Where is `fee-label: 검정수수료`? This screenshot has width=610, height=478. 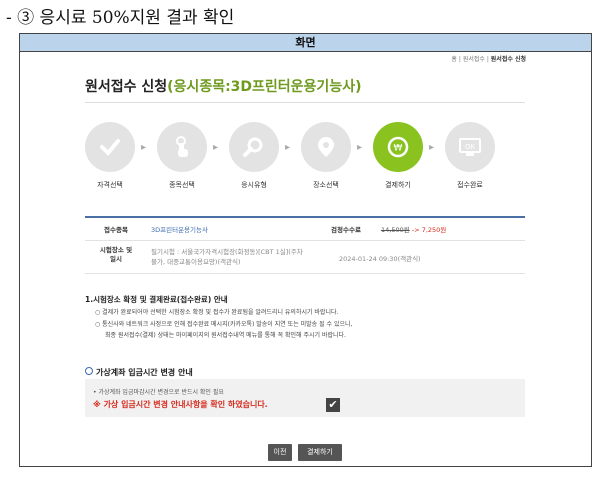 fee-label: 검정수수료 is located at coordinates (346, 230).